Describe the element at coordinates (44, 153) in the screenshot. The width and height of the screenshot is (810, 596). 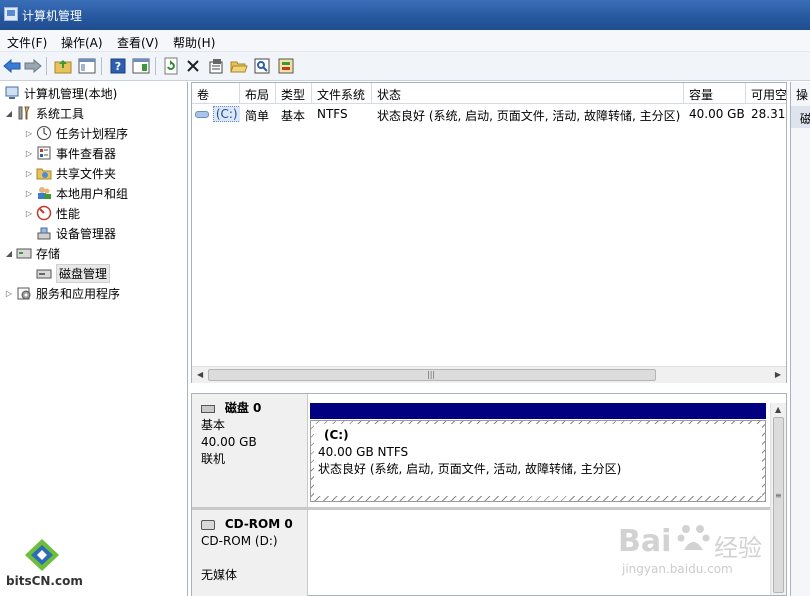
I see `event-viewer-icon` at that location.